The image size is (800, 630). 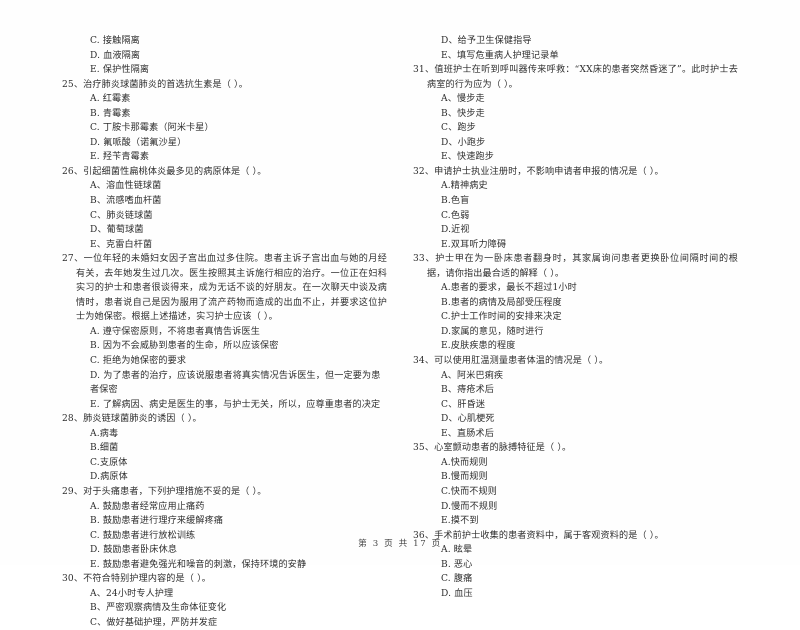 What do you see at coordinates (468, 433) in the screenshot?
I see `question-option: E、直肠术后` at bounding box center [468, 433].